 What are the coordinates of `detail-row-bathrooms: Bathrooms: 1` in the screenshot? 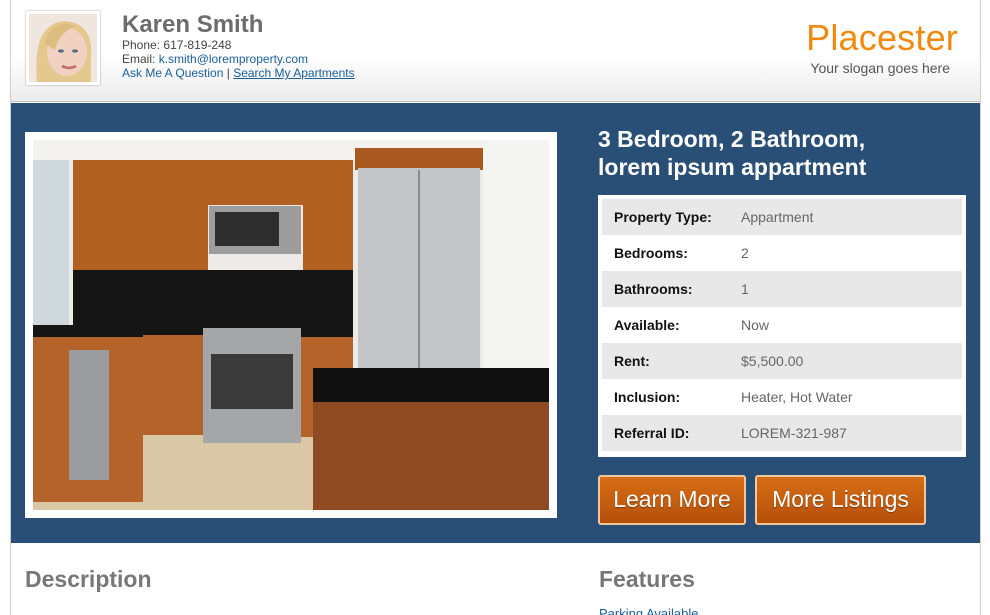 It's located at (782, 289).